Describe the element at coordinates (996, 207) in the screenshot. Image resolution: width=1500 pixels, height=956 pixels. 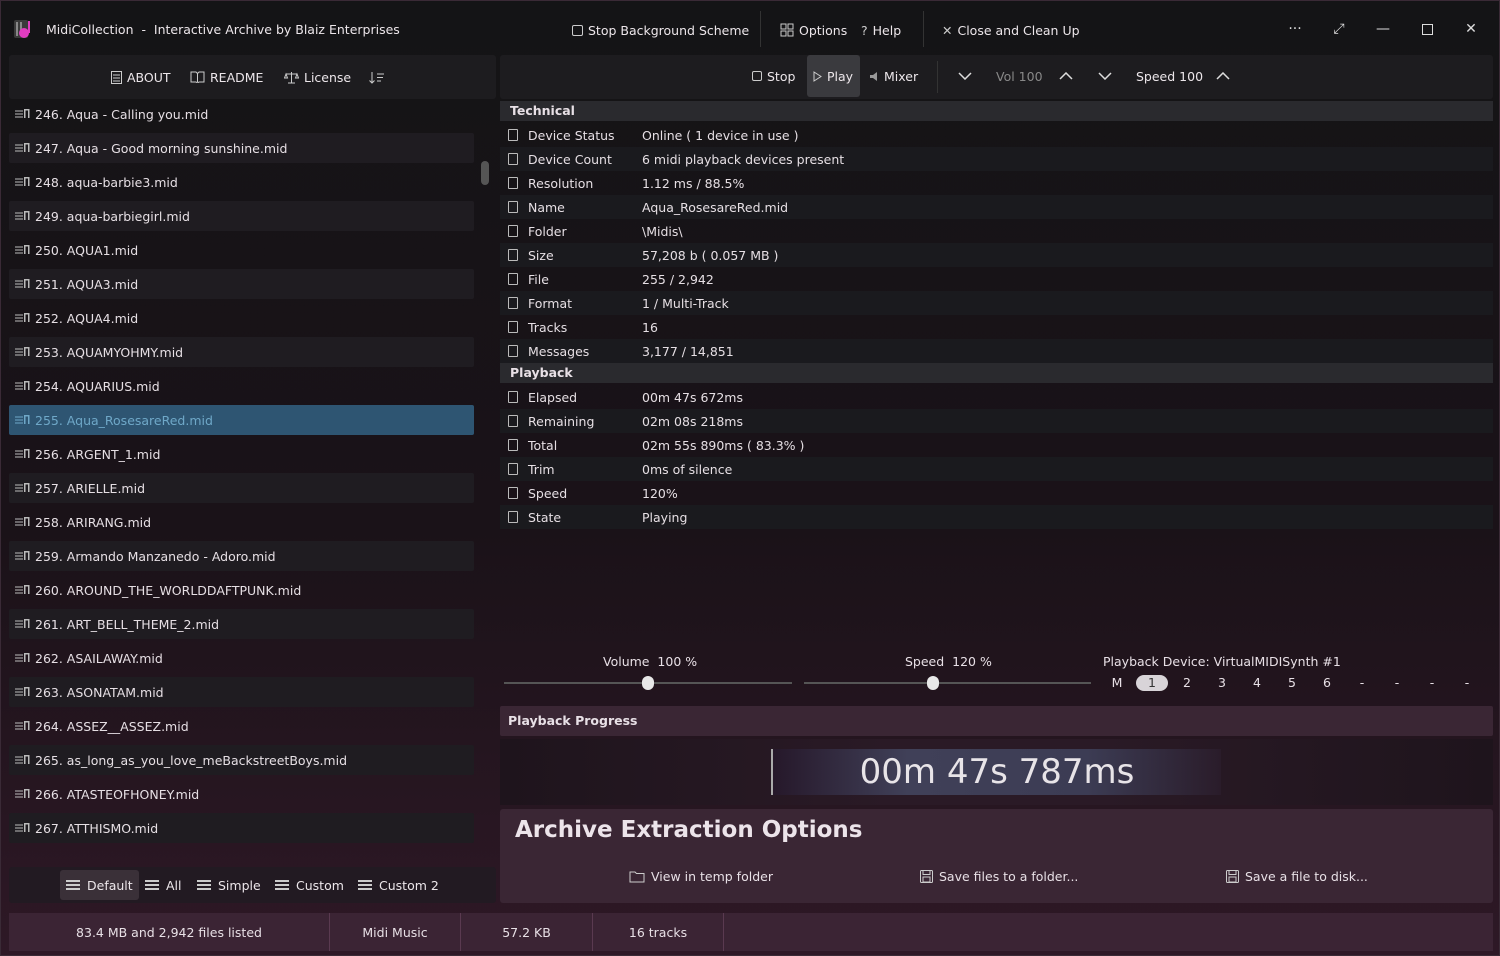
I see `info-row: Name Aqua_RosesareRed.mid` at that location.